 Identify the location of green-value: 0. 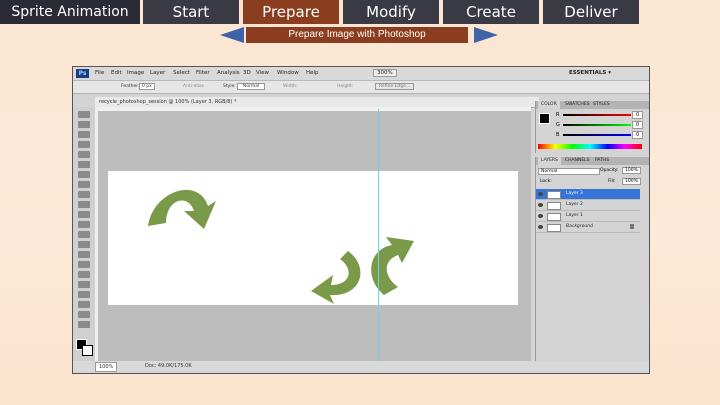
(638, 125).